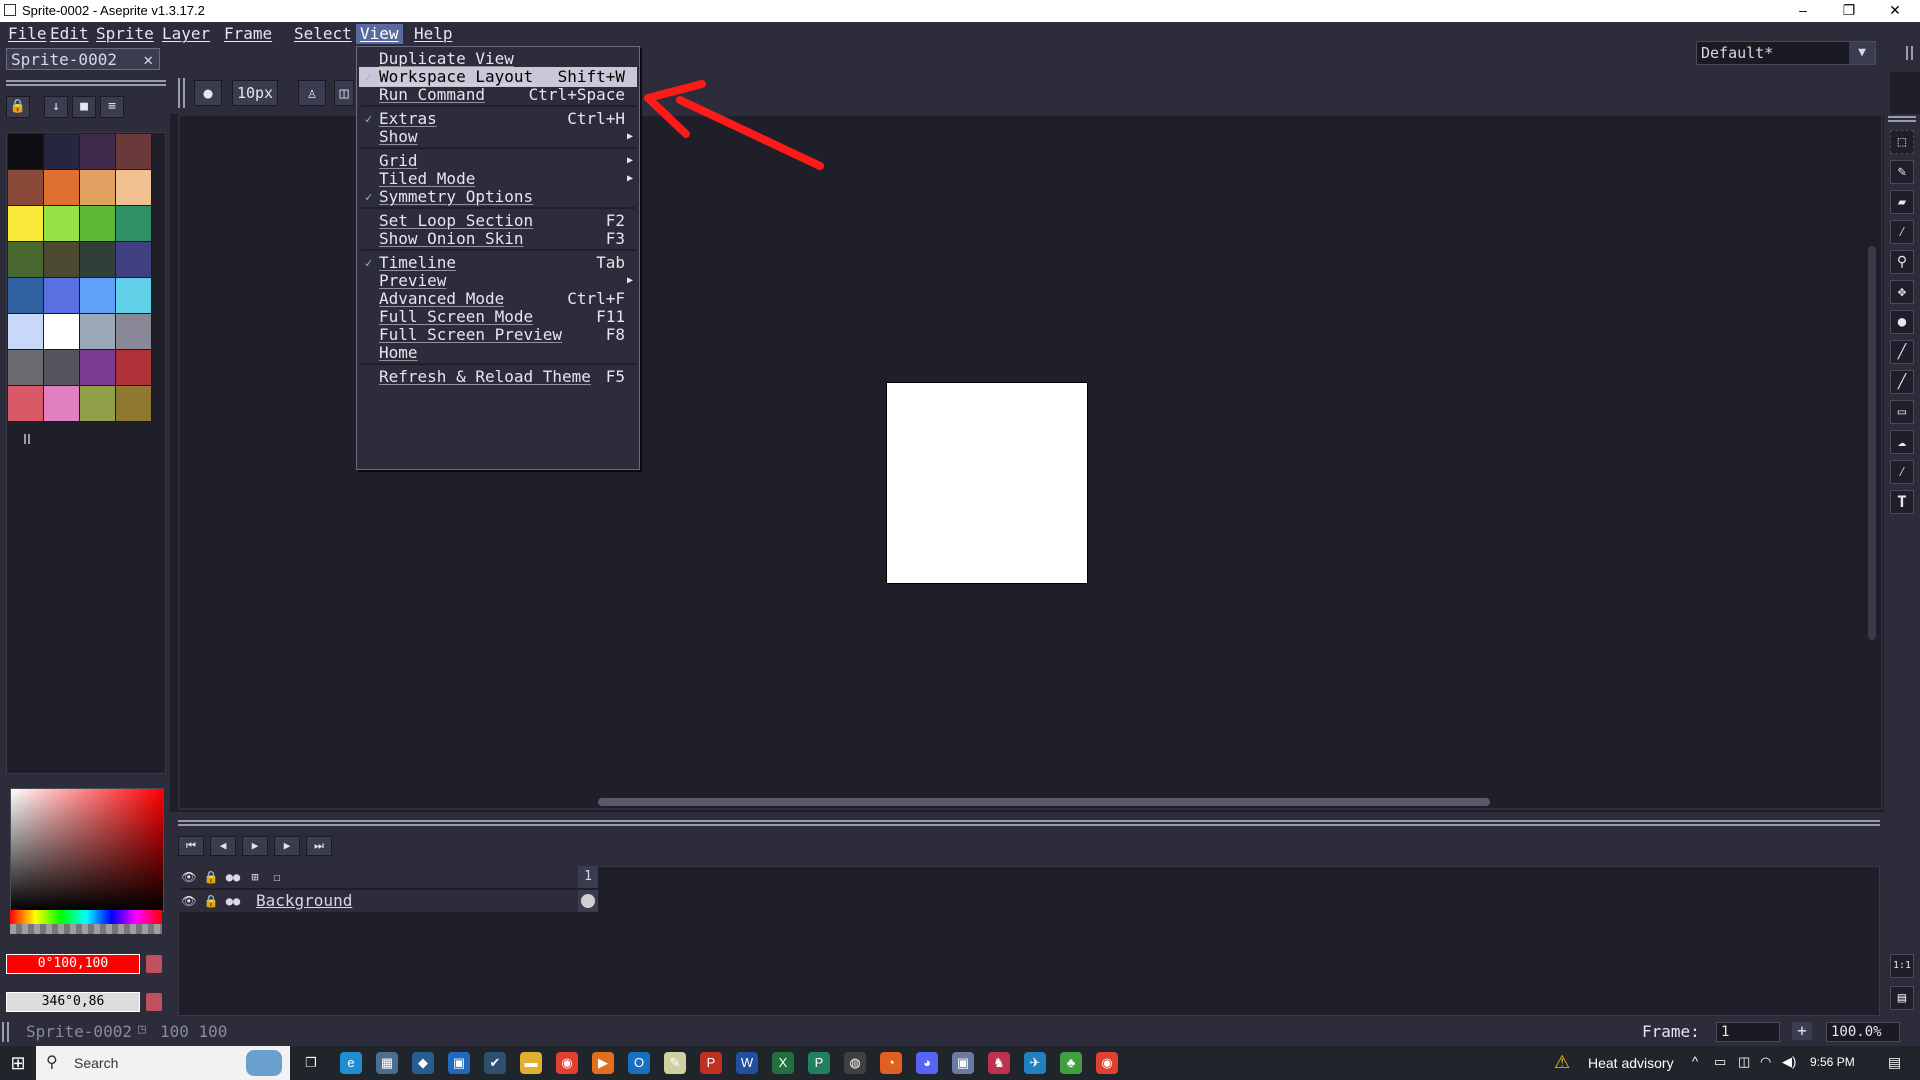 This screenshot has width=1920, height=1080. Describe the element at coordinates (148, 59) in the screenshot. I see `close-tab-icon: ✕` at that location.